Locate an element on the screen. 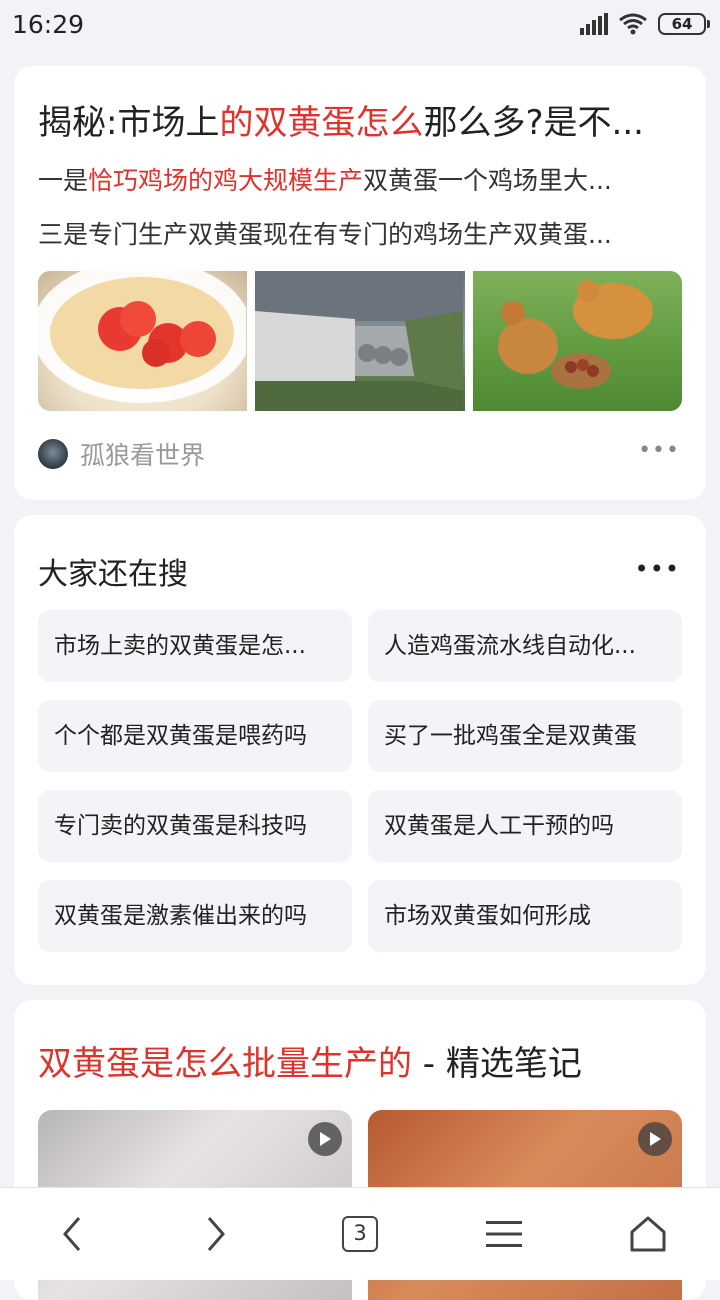  battery-icon: 64 is located at coordinates (684, 24).